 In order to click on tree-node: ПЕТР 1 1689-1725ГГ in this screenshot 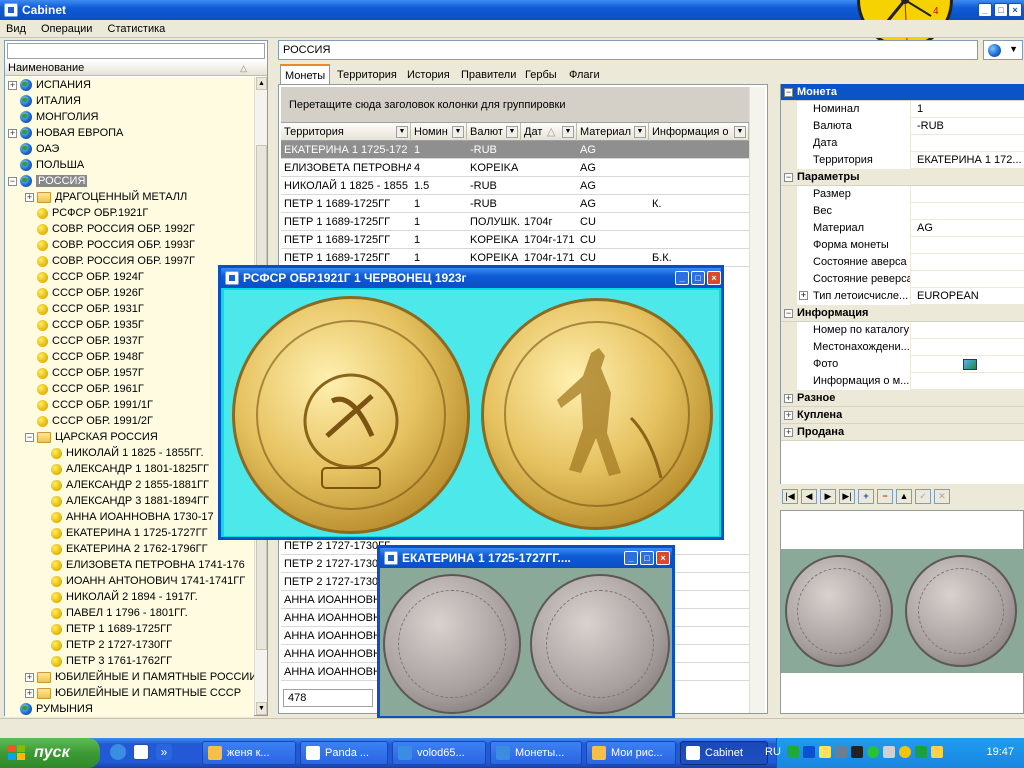, I will do `click(105, 629)`.